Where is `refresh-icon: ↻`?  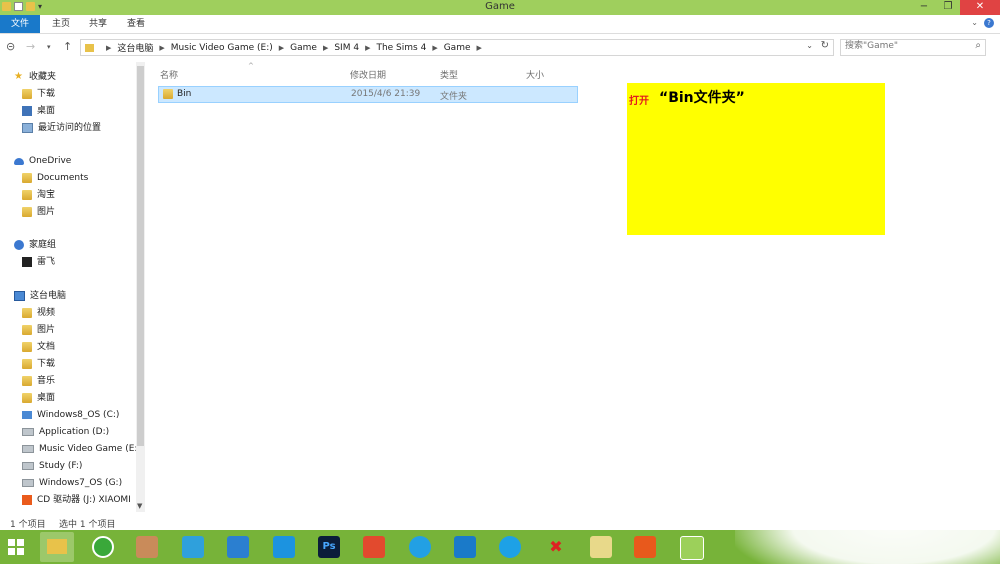
refresh-icon: ↻ is located at coordinates (825, 45).